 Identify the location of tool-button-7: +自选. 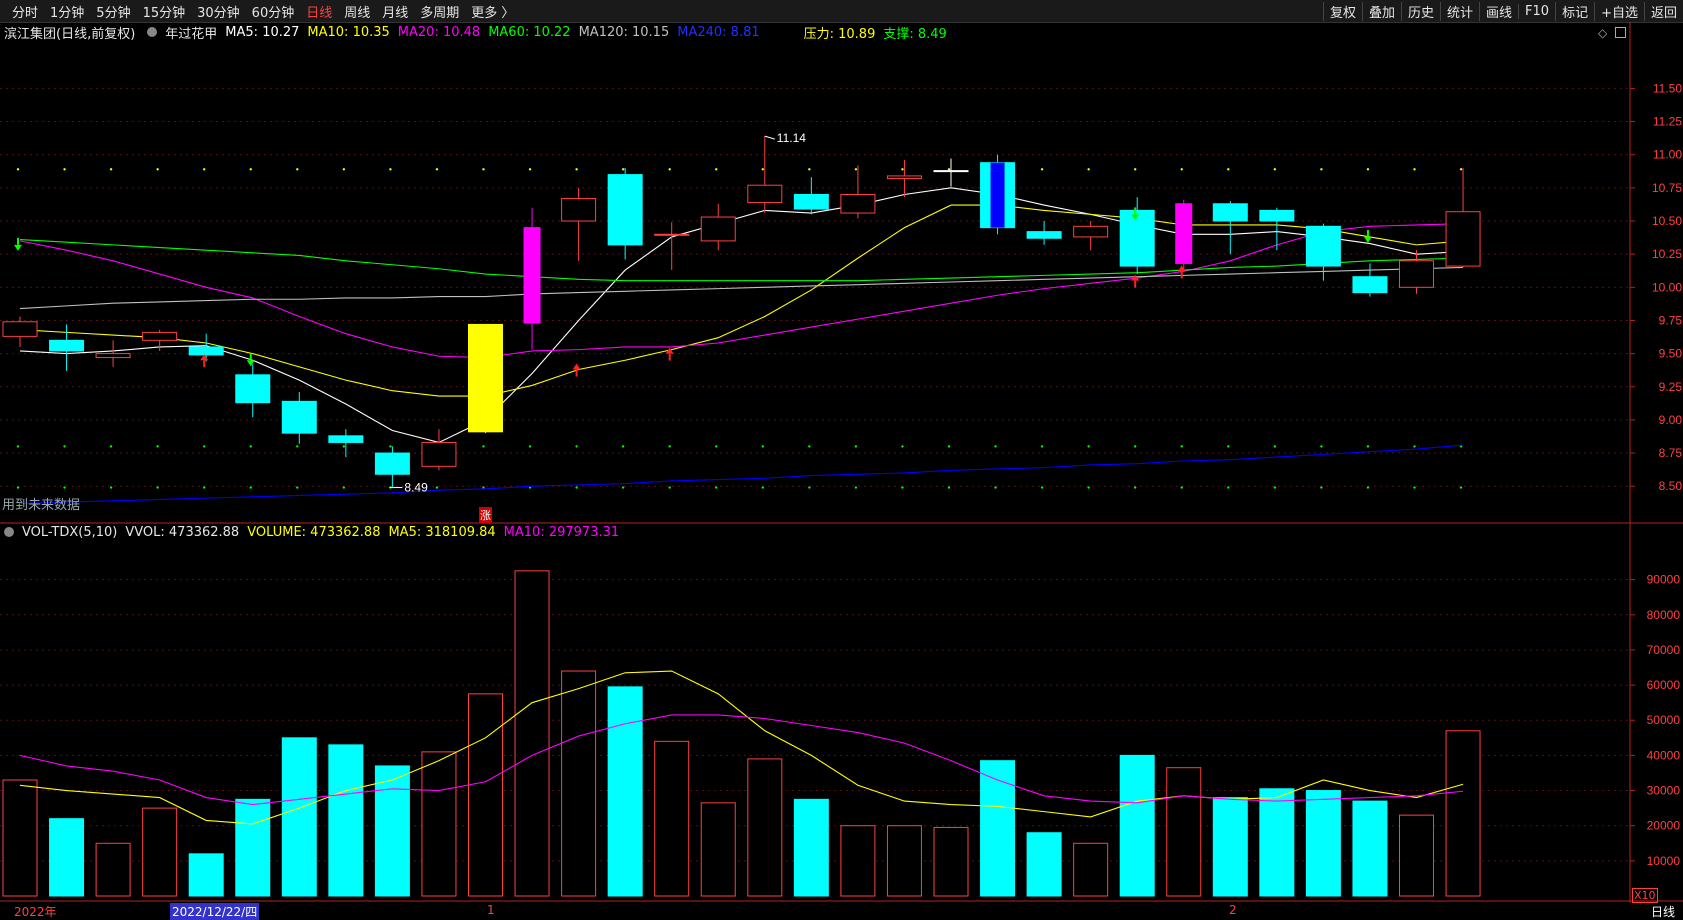
(1619, 11).